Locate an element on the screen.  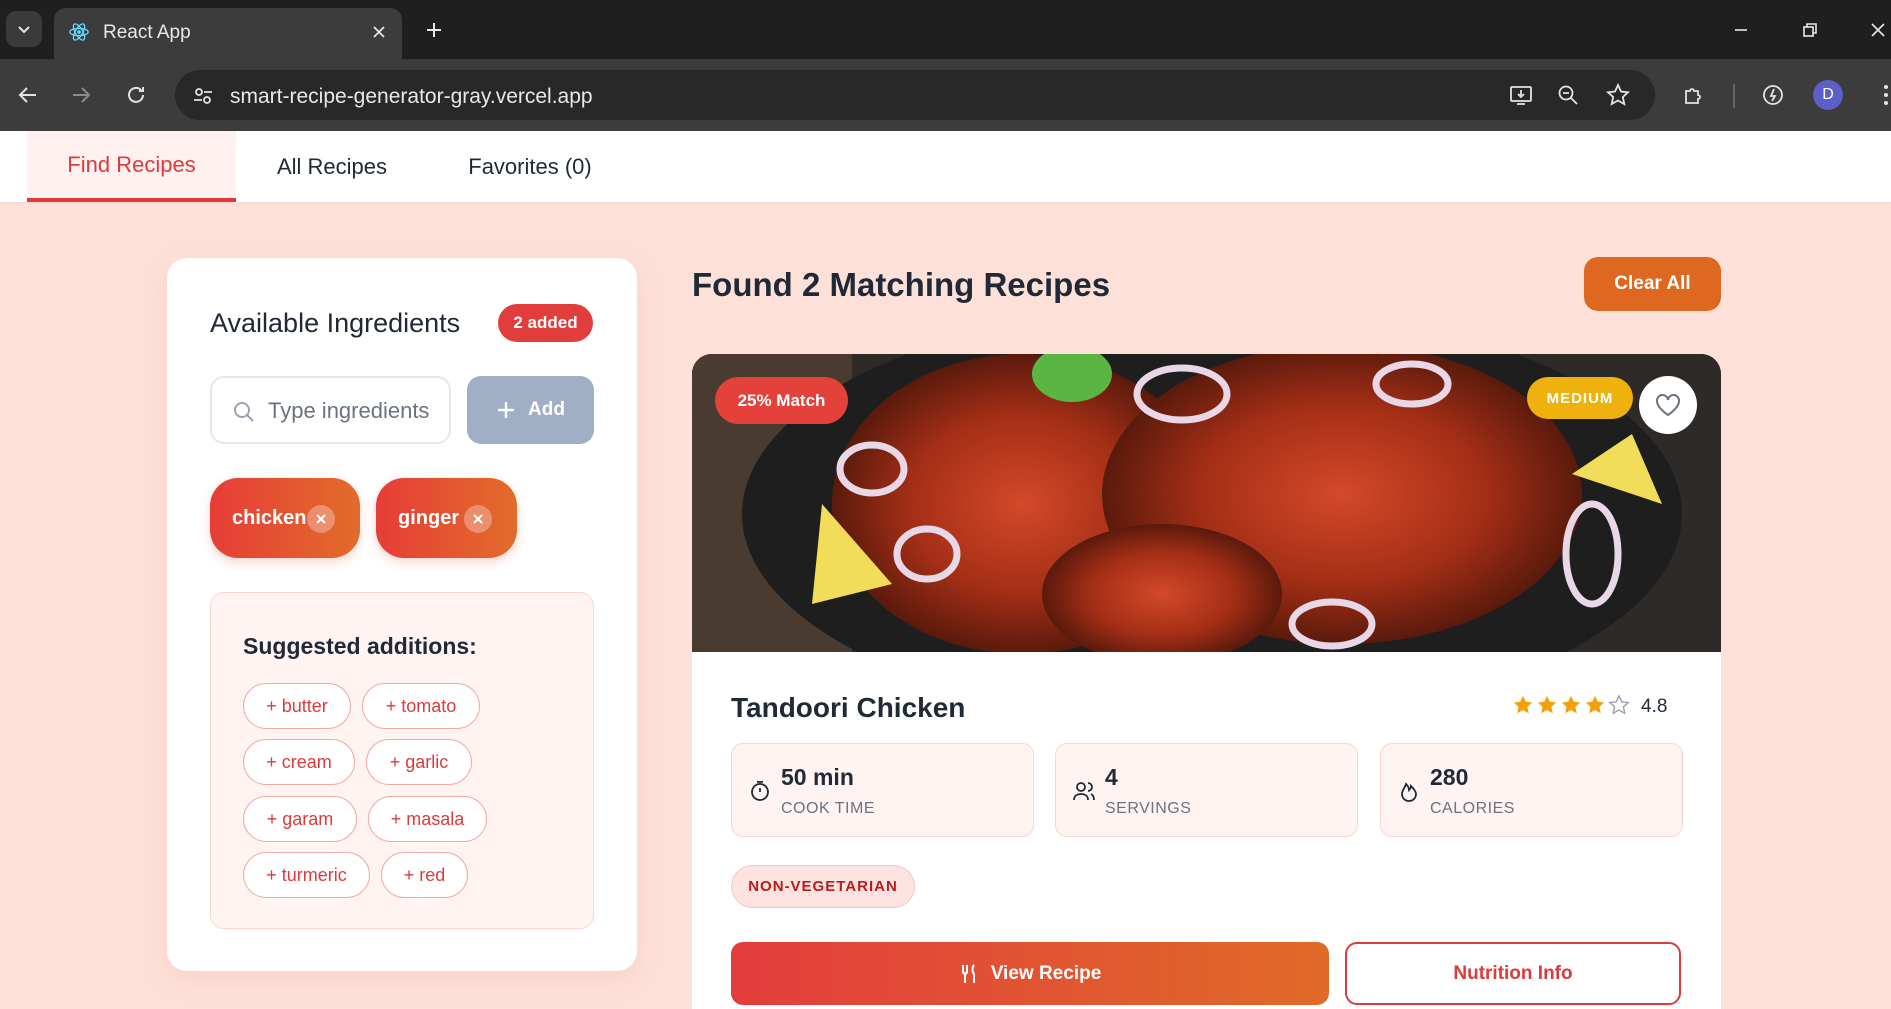
ingredient-search-field: Type ingredients is located at coordinates (330, 410).